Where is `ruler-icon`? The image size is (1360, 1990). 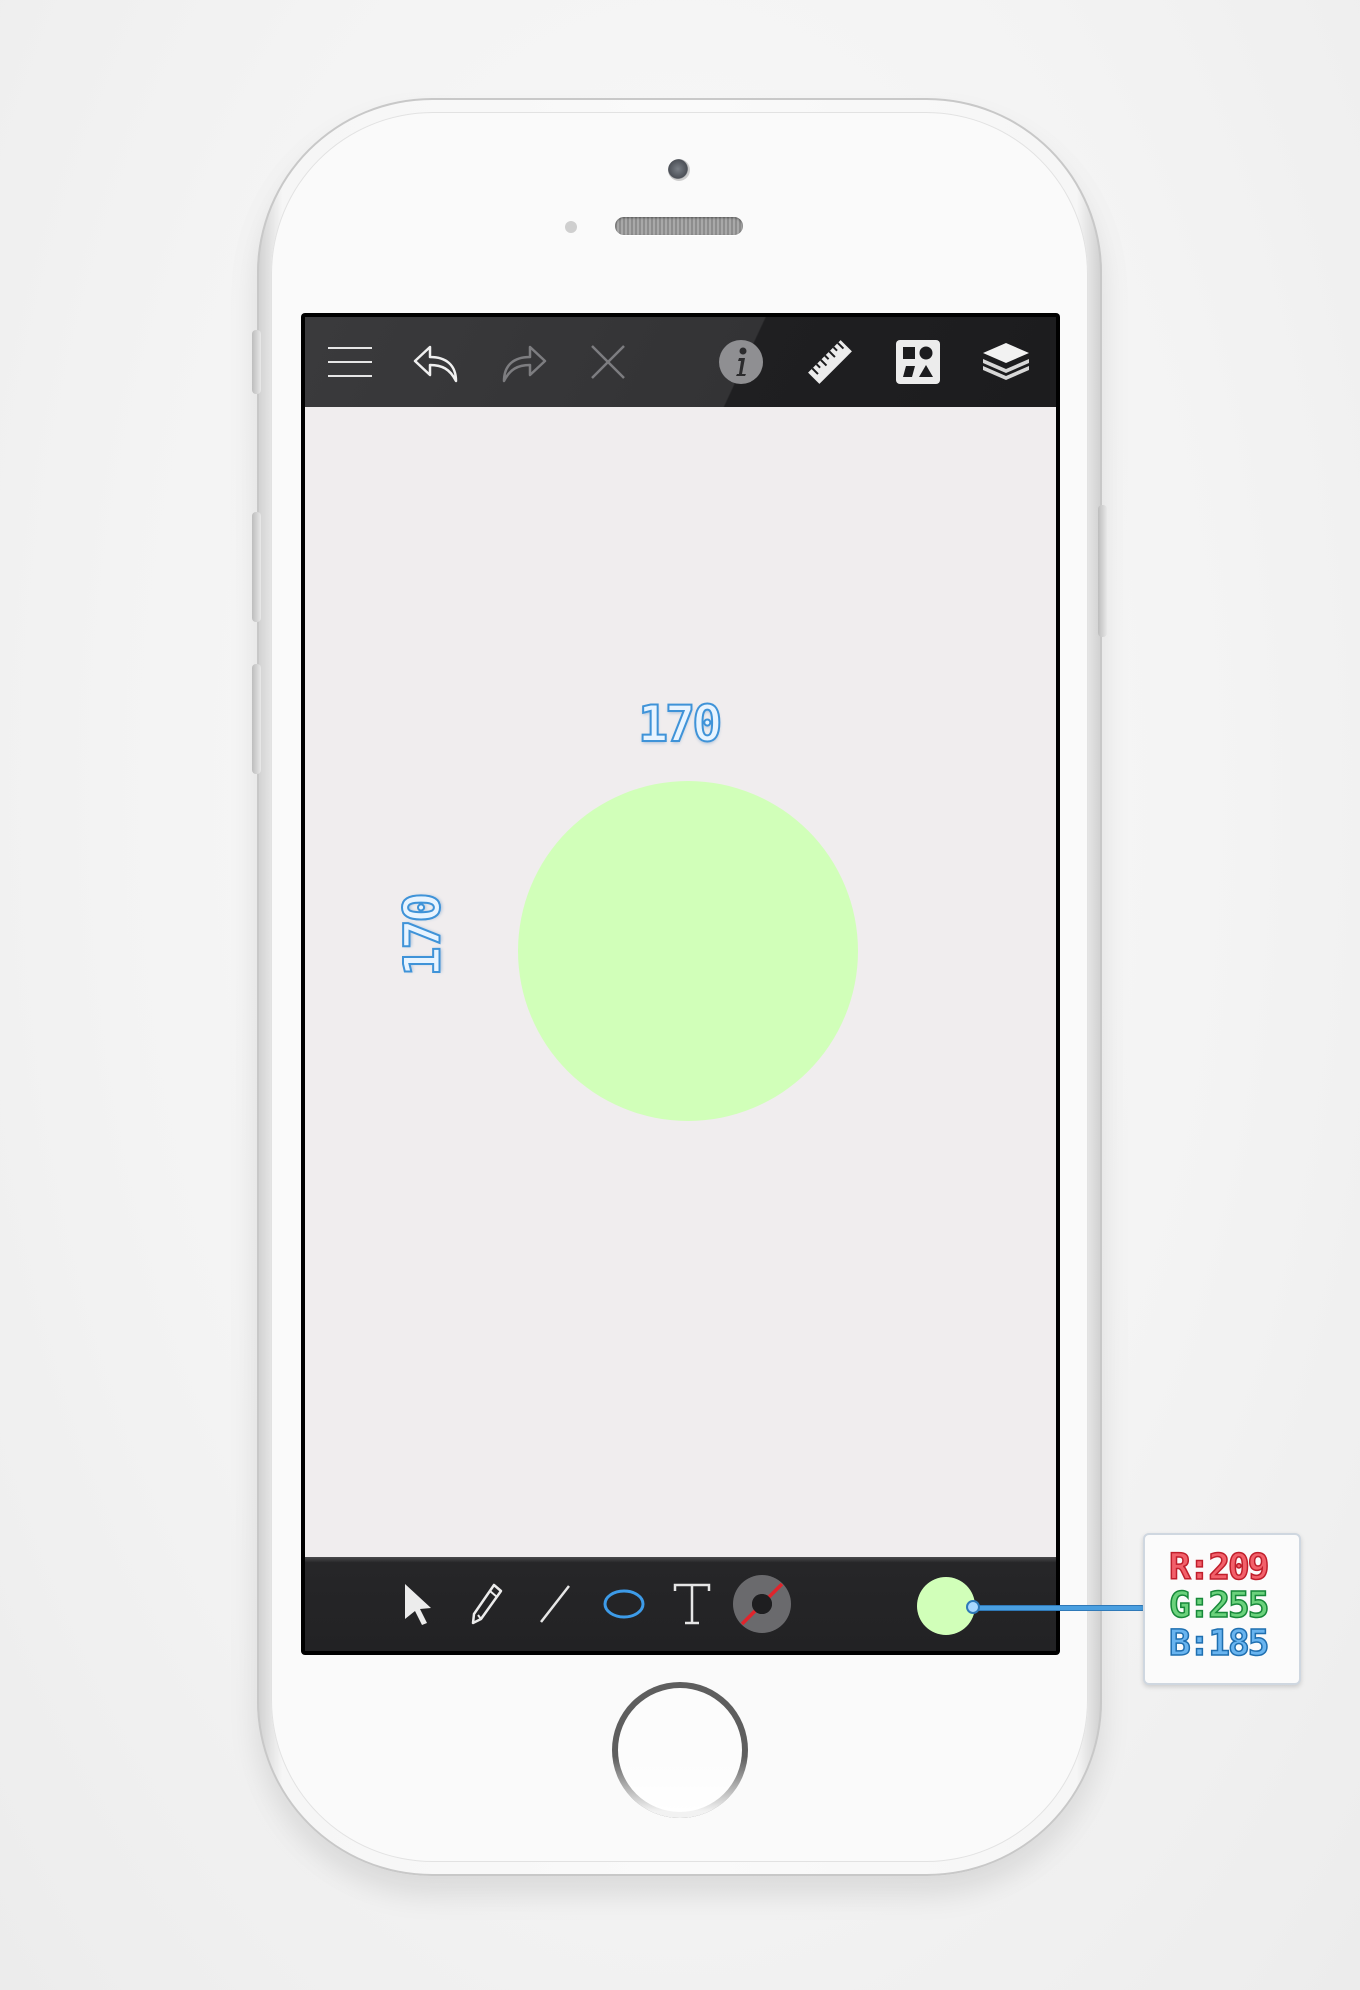 ruler-icon is located at coordinates (830, 362).